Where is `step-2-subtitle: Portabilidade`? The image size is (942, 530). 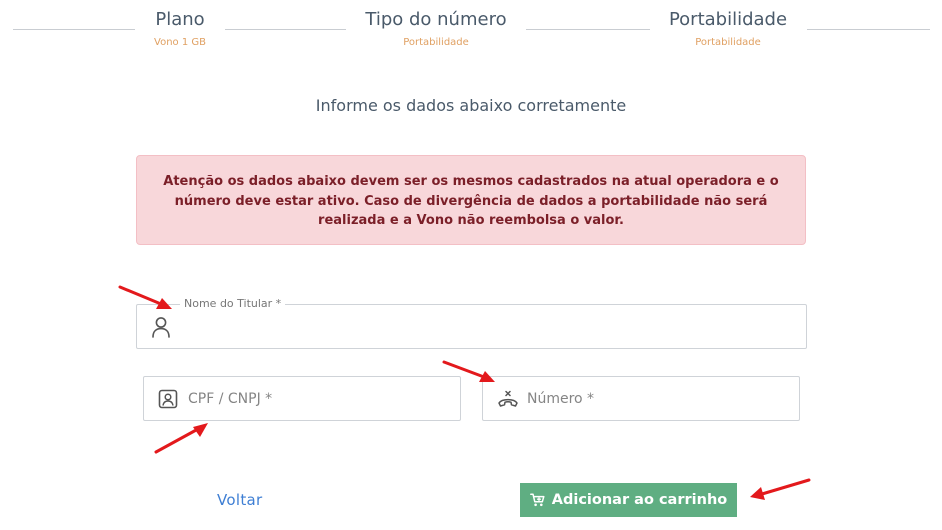 step-2-subtitle: Portabilidade is located at coordinates (436, 42).